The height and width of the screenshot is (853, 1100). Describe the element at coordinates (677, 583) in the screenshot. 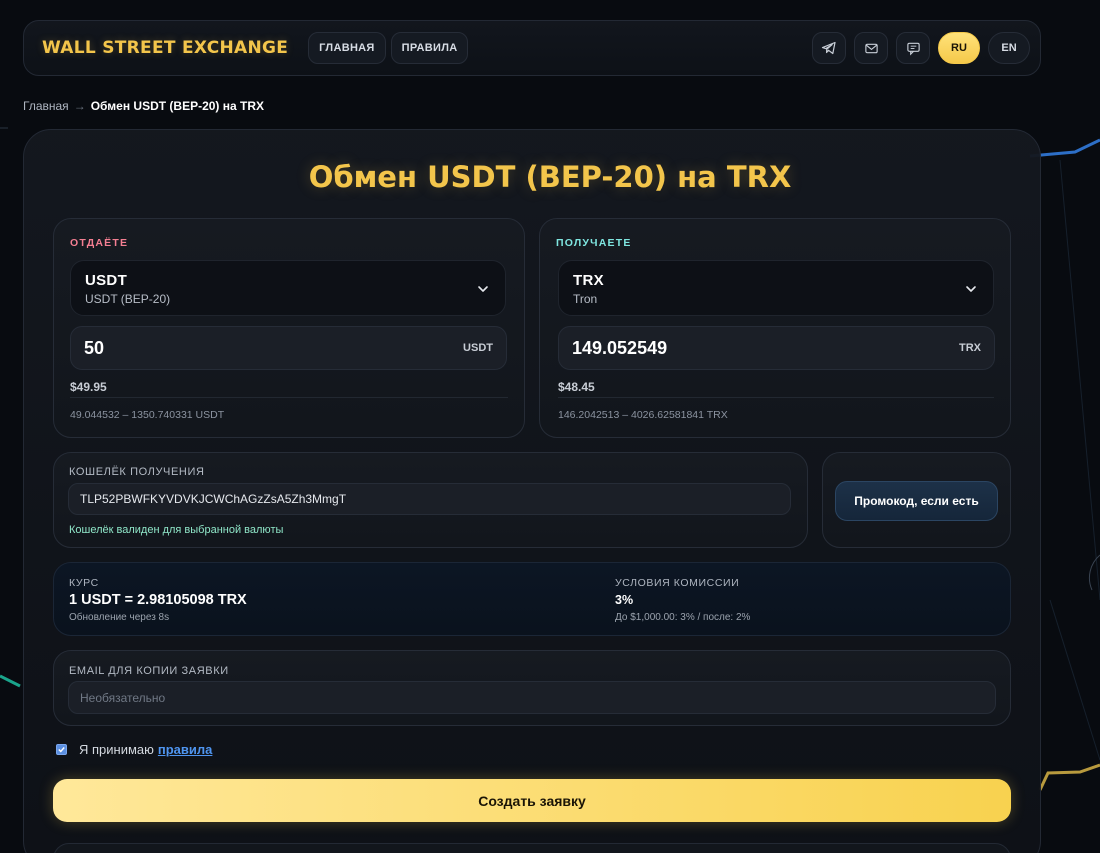

I see `fee-label: УСЛОВИЯ КОМИССИИ` at that location.